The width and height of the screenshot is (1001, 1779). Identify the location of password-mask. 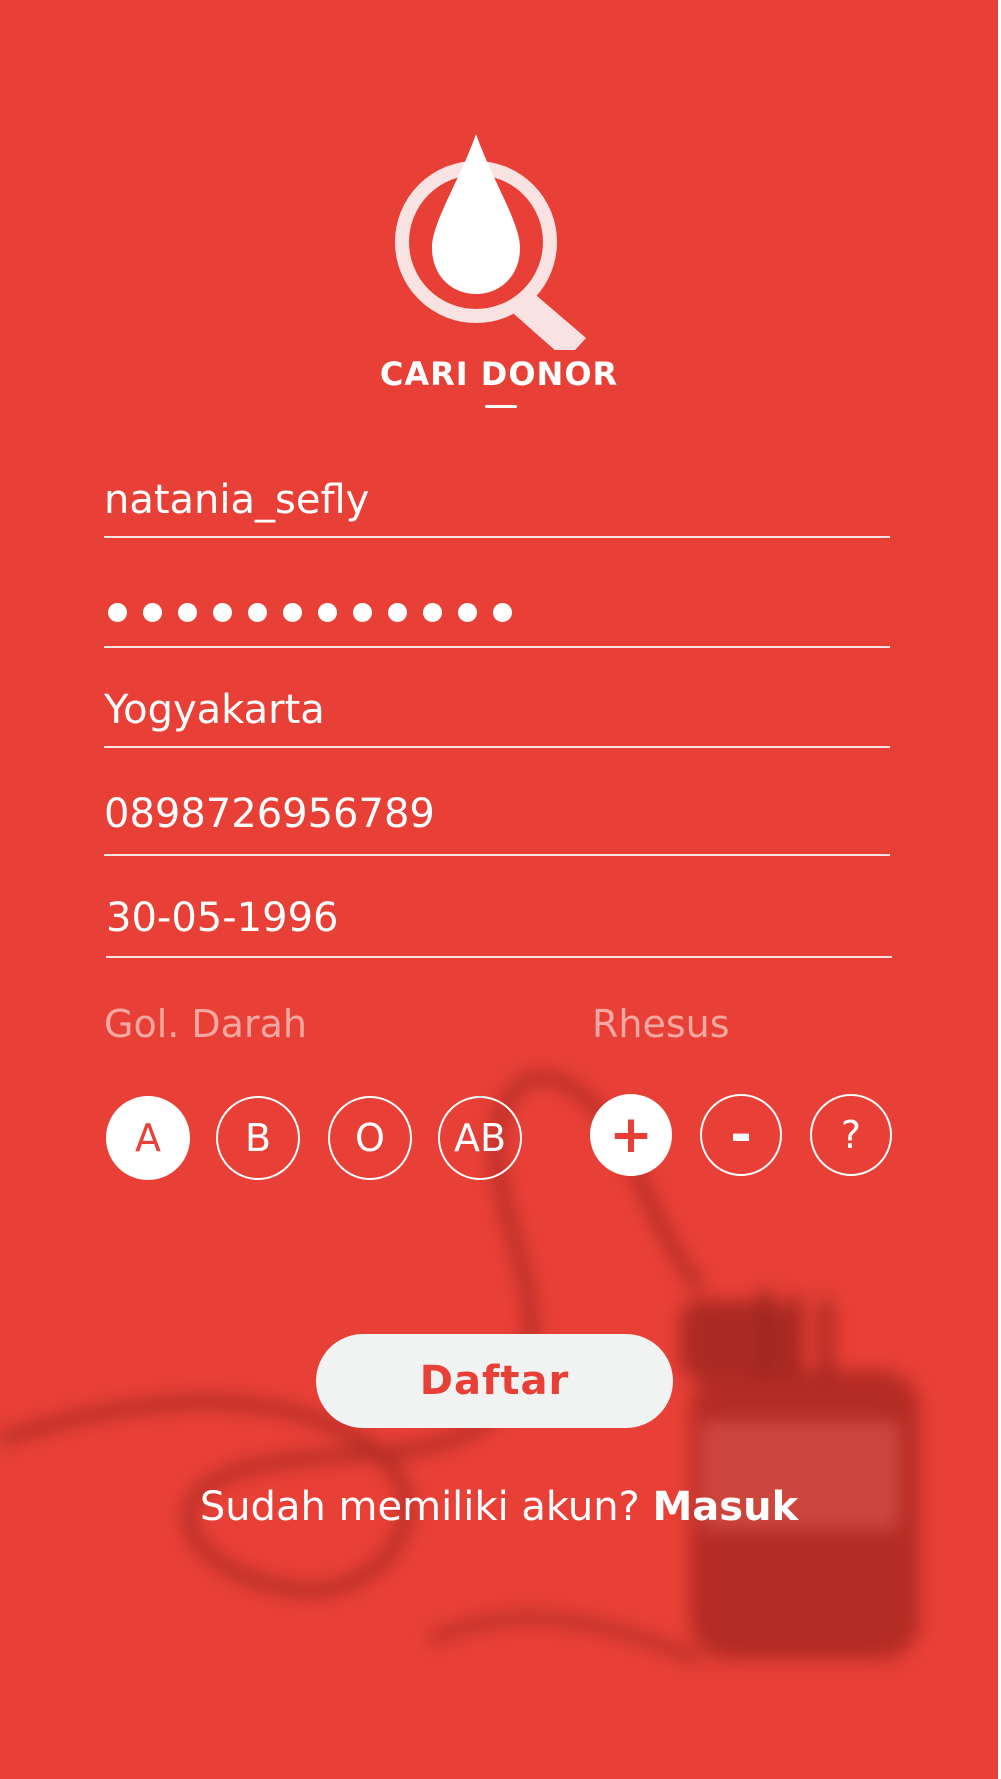
(497, 612).